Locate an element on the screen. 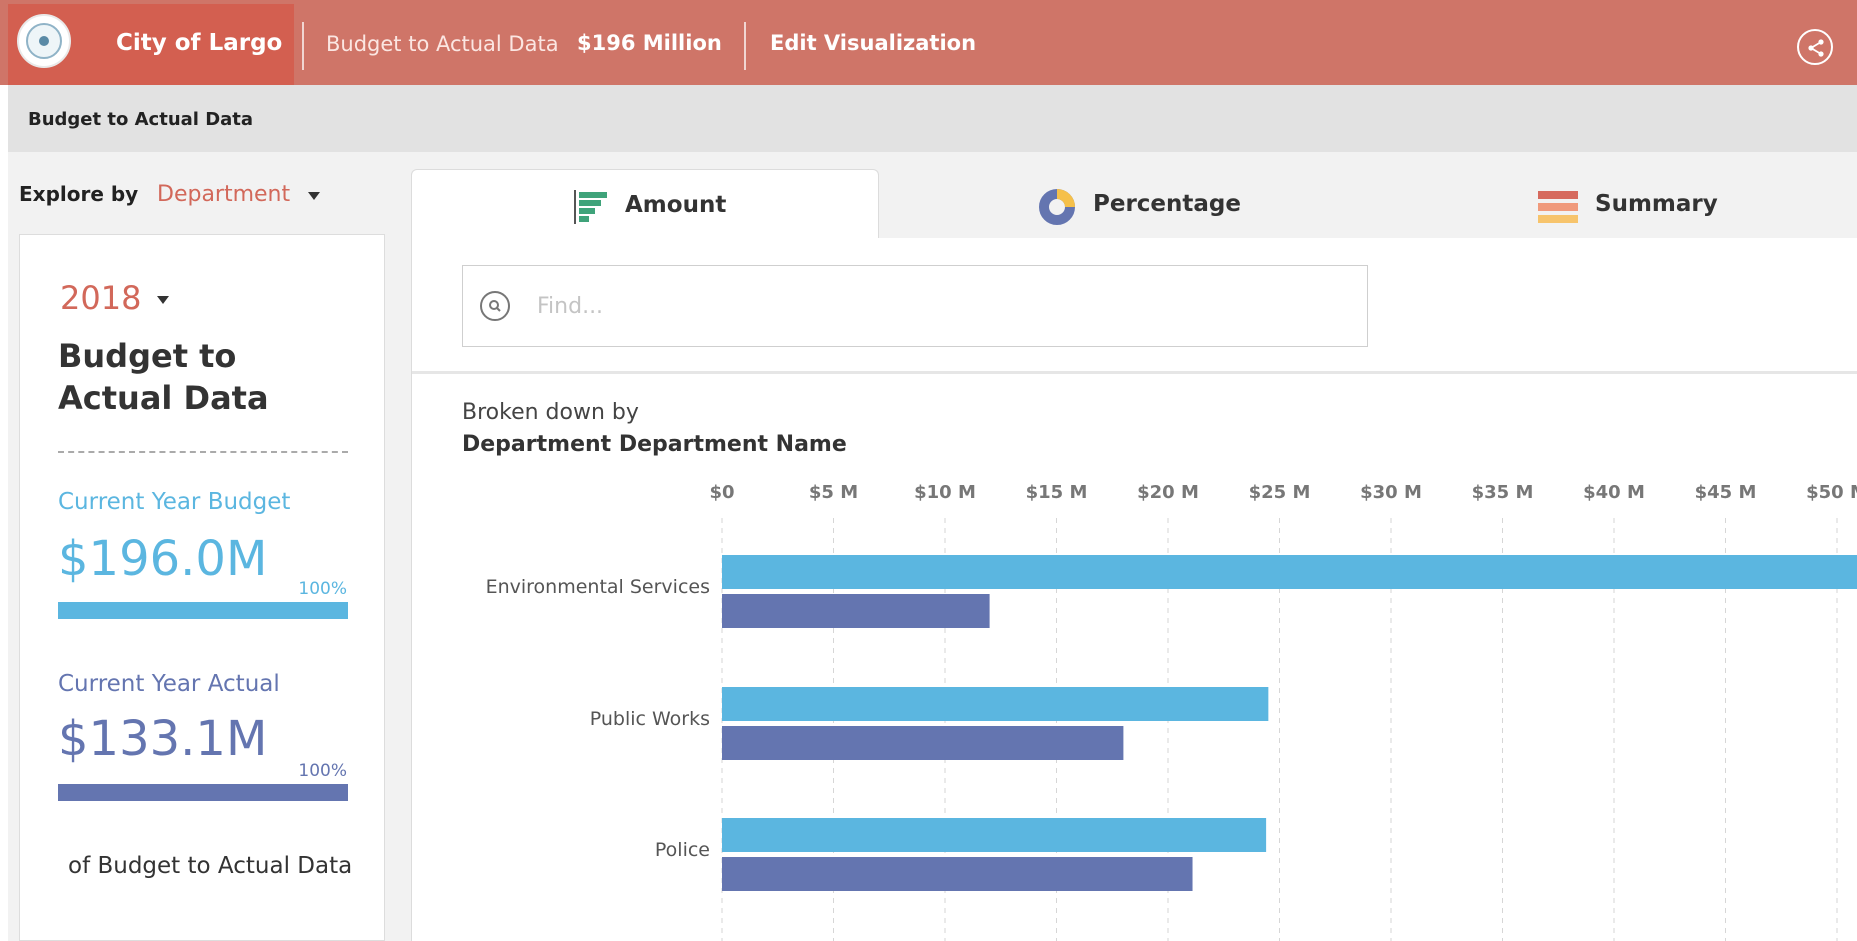  x-tick-label: $50 M is located at coordinates (1831, 492).